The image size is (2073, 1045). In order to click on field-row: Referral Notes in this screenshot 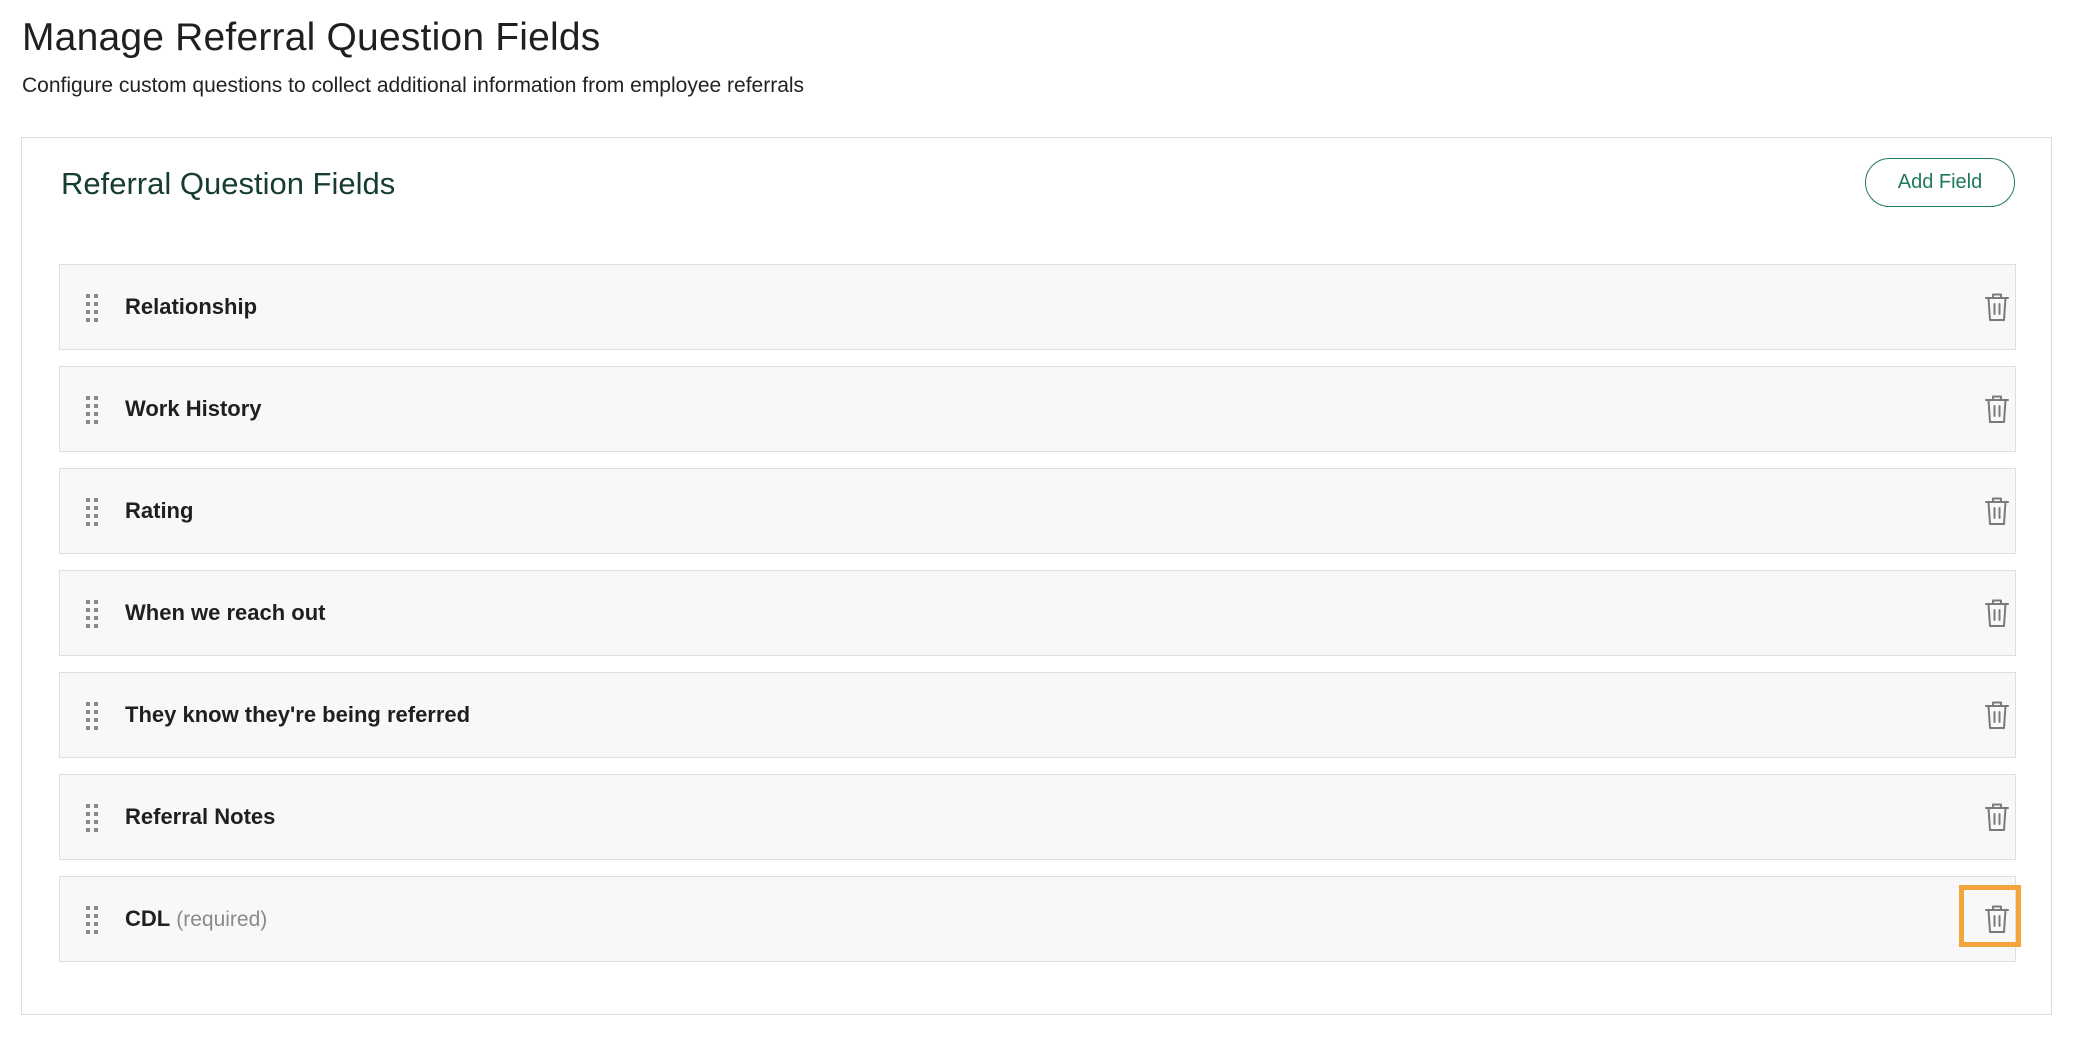, I will do `click(1037, 817)`.